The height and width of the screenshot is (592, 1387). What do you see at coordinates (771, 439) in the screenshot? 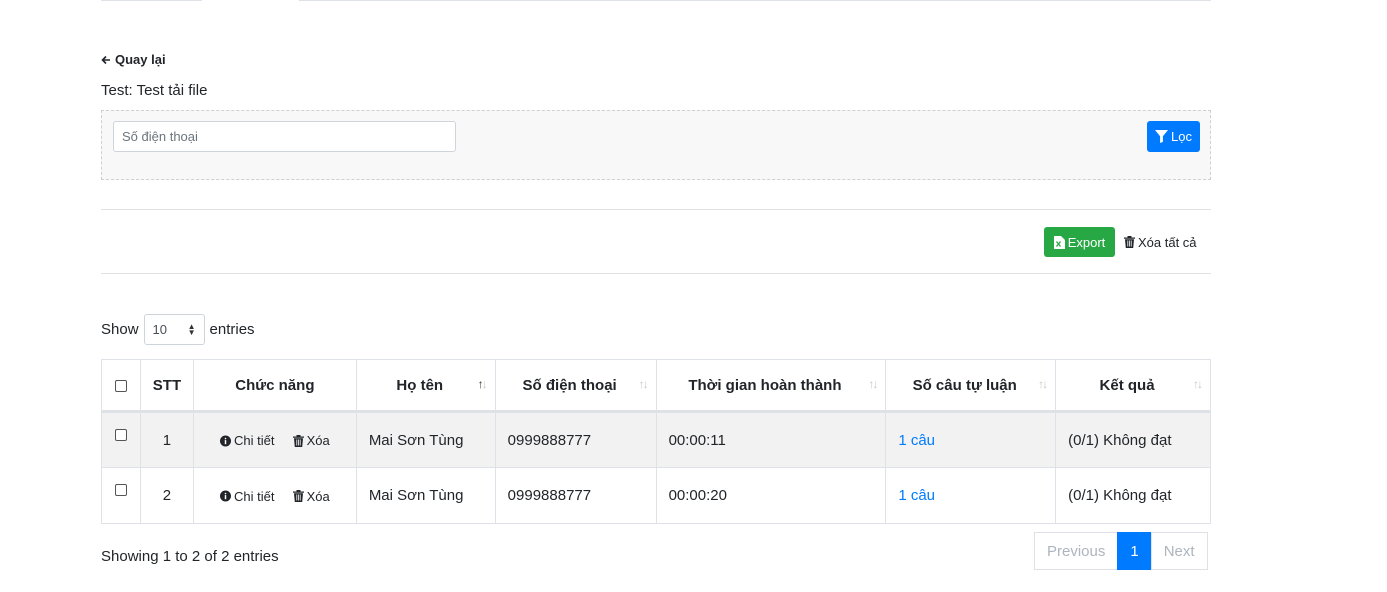
I see `completion-time-cell: 00:00:11` at bounding box center [771, 439].